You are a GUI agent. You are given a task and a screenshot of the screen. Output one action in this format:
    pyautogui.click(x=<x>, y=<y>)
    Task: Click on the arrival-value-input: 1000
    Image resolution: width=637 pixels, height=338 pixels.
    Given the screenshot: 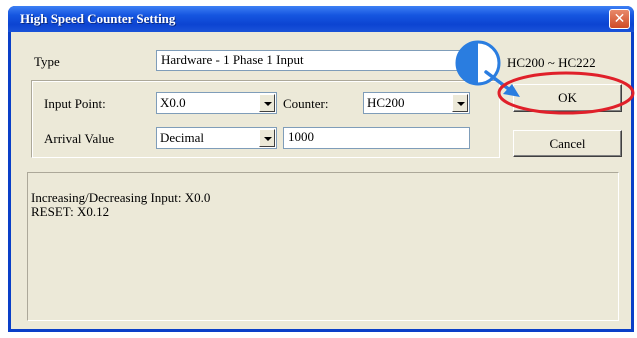 What is the action you would take?
    pyautogui.click(x=376, y=138)
    